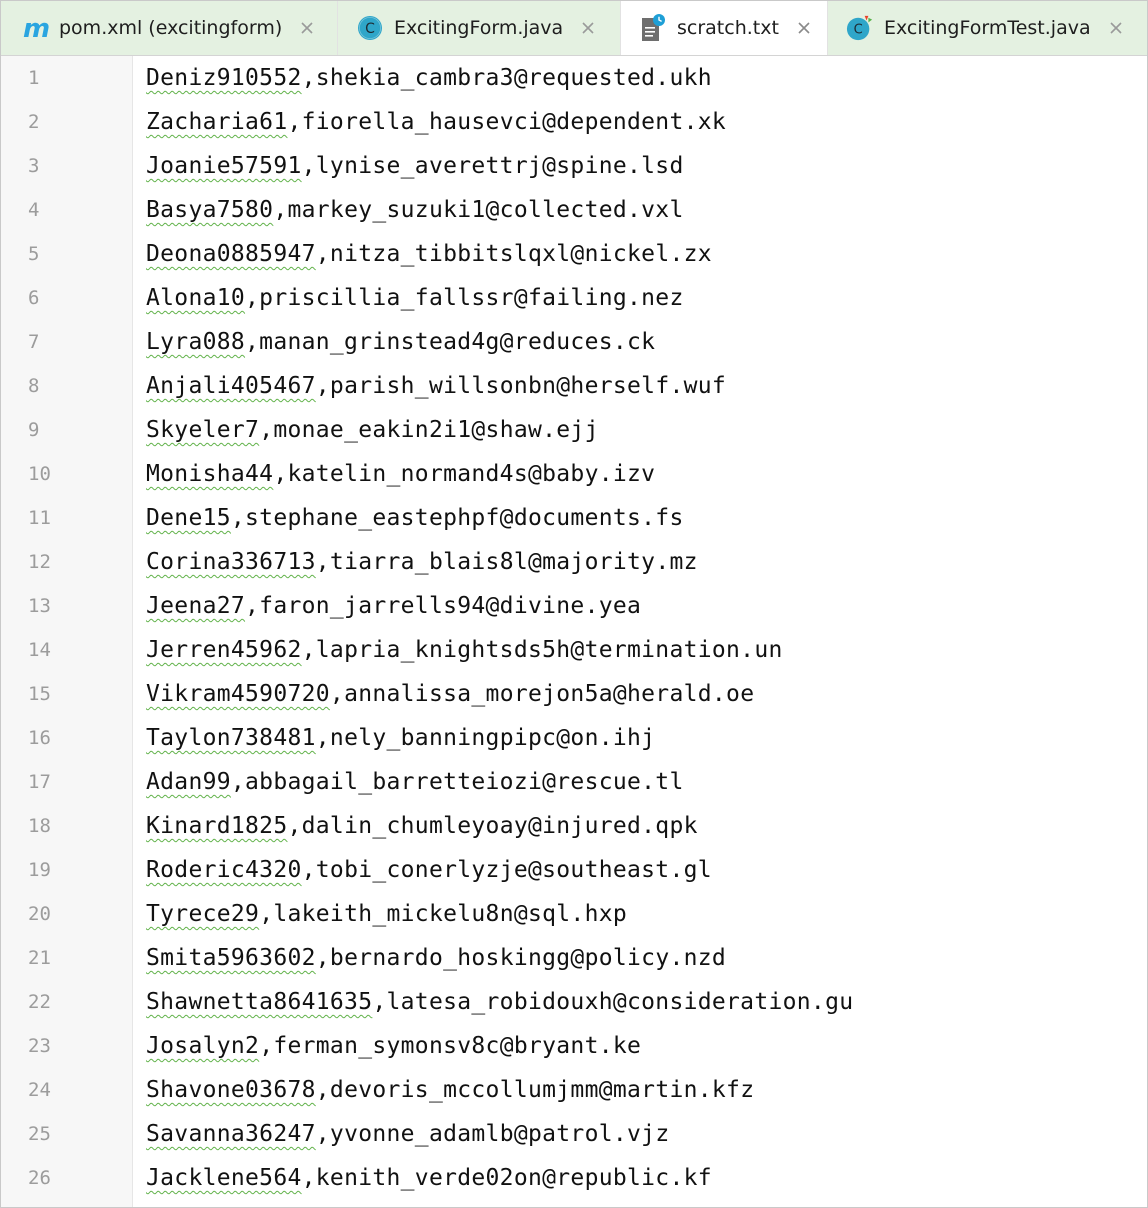 The image size is (1148, 1208). What do you see at coordinates (169, 28) in the screenshot?
I see `tab-pom-xml: m pom.xml (excitingform)` at bounding box center [169, 28].